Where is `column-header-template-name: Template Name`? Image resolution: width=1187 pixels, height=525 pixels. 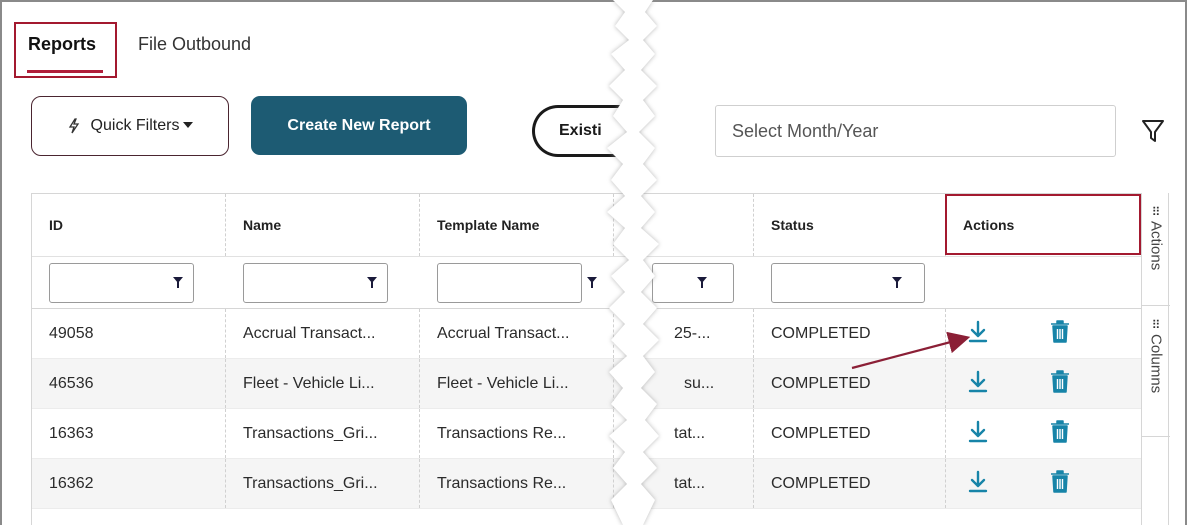
column-header-template-name: Template Name is located at coordinates (517, 225).